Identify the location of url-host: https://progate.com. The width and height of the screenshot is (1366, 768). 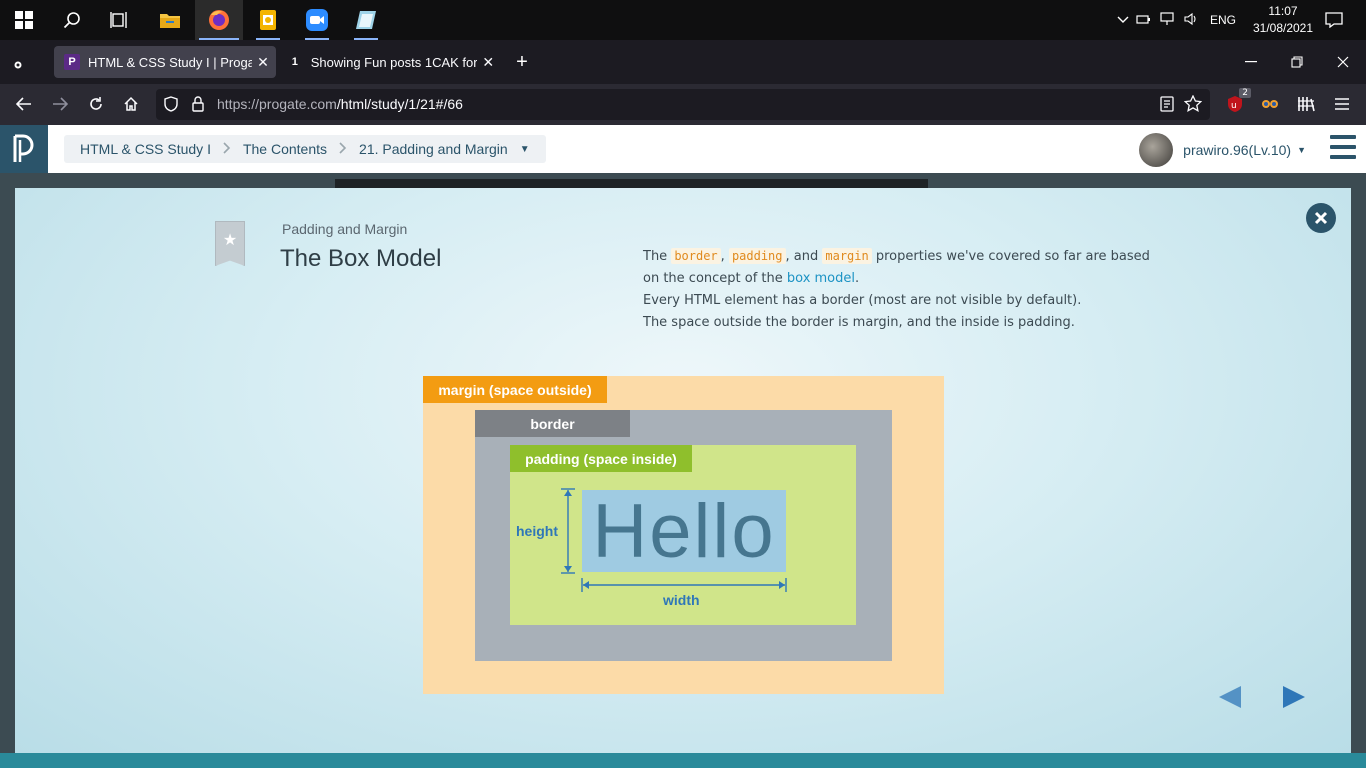
(277, 104).